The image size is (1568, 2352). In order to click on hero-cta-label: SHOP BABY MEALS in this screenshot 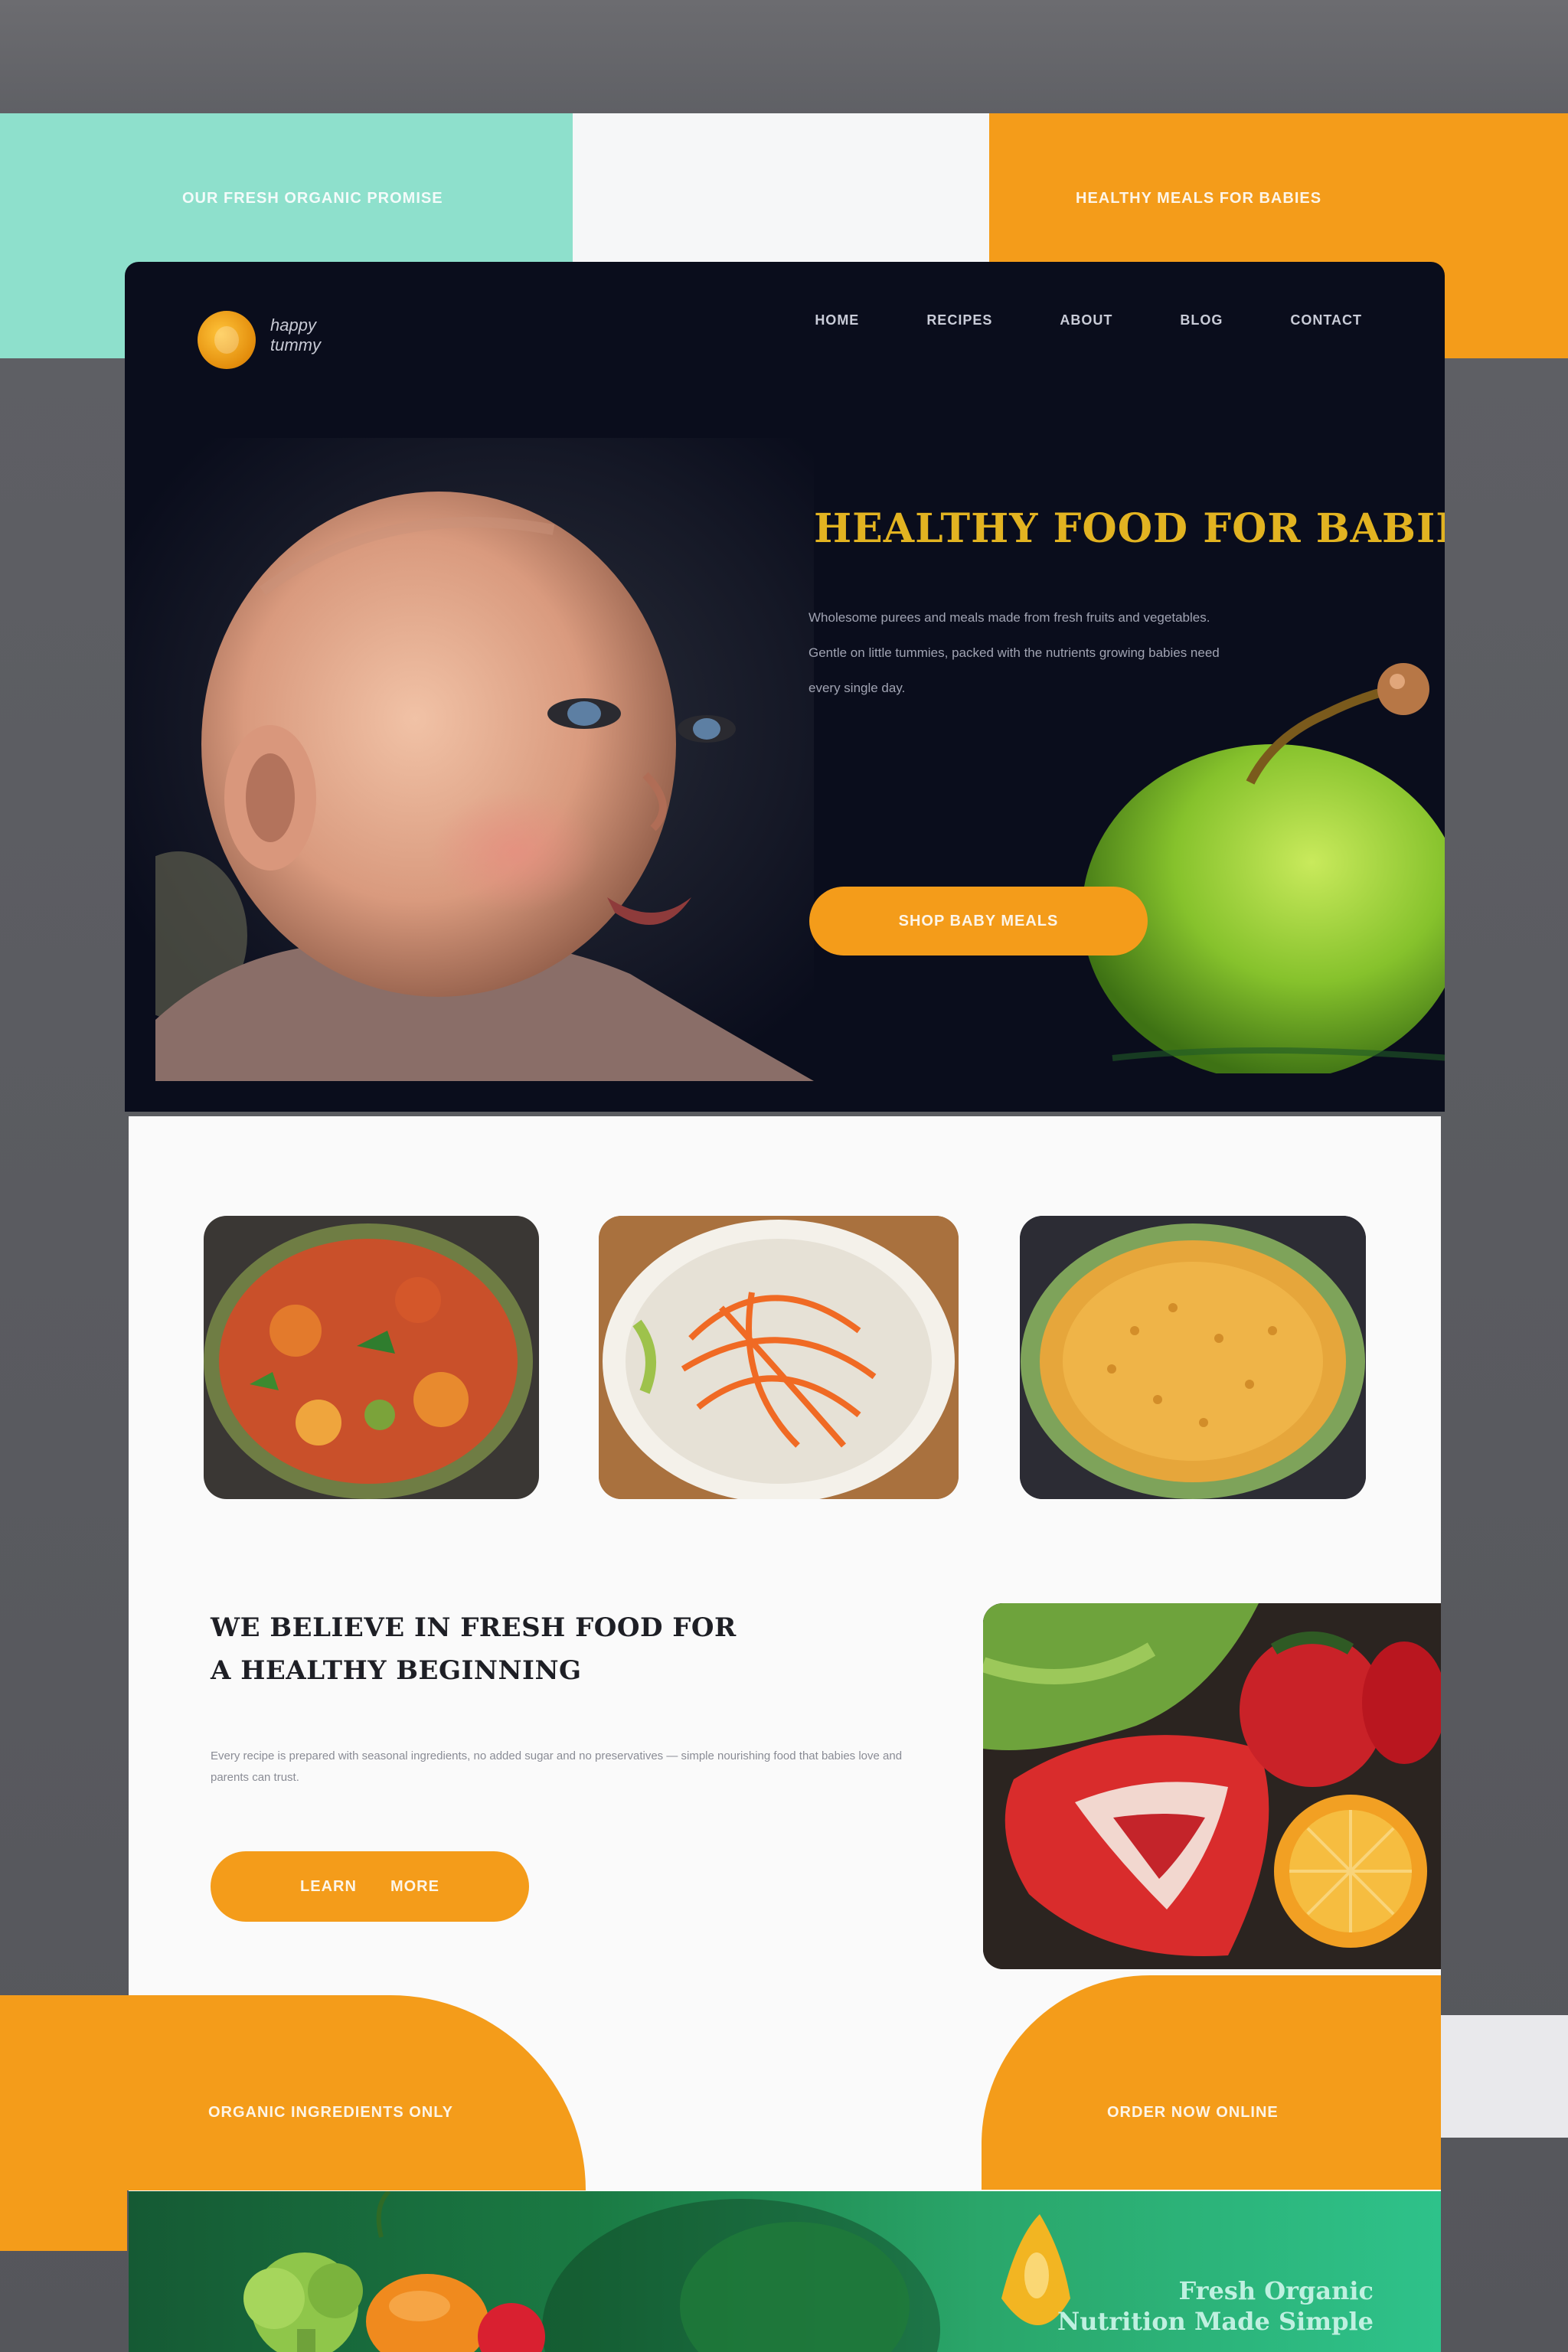, I will do `click(978, 920)`.